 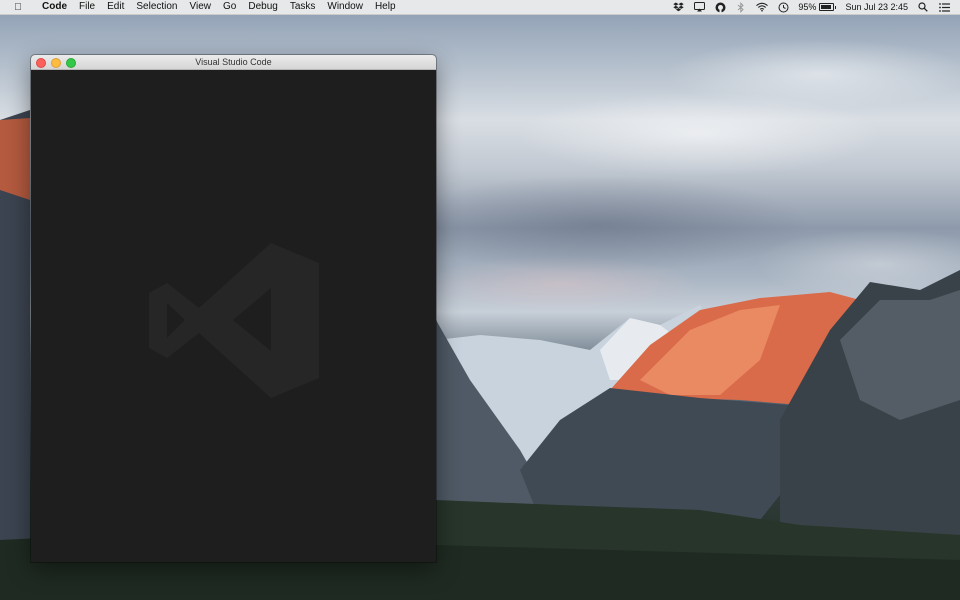 I want to click on battery-indicator: 95%, so click(x=817, y=7).